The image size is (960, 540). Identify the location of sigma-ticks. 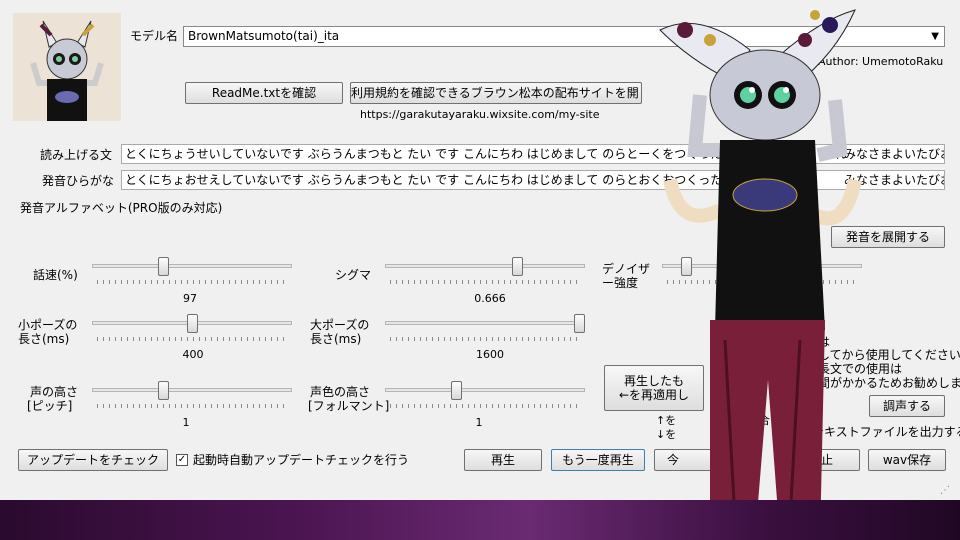
(486, 282).